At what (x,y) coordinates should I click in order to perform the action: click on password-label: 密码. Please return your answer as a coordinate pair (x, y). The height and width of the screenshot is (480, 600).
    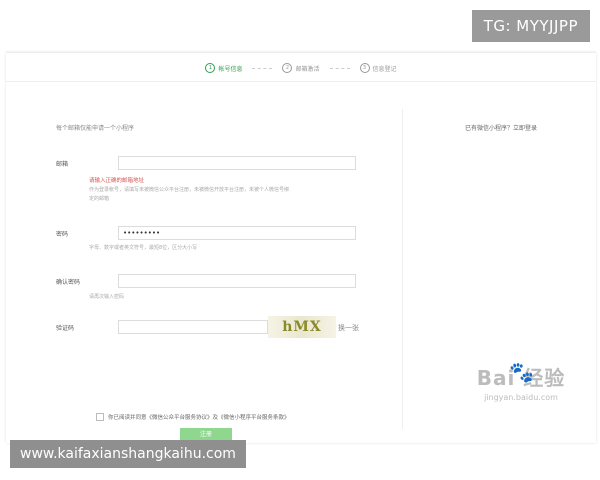
    Looking at the image, I should click on (62, 234).